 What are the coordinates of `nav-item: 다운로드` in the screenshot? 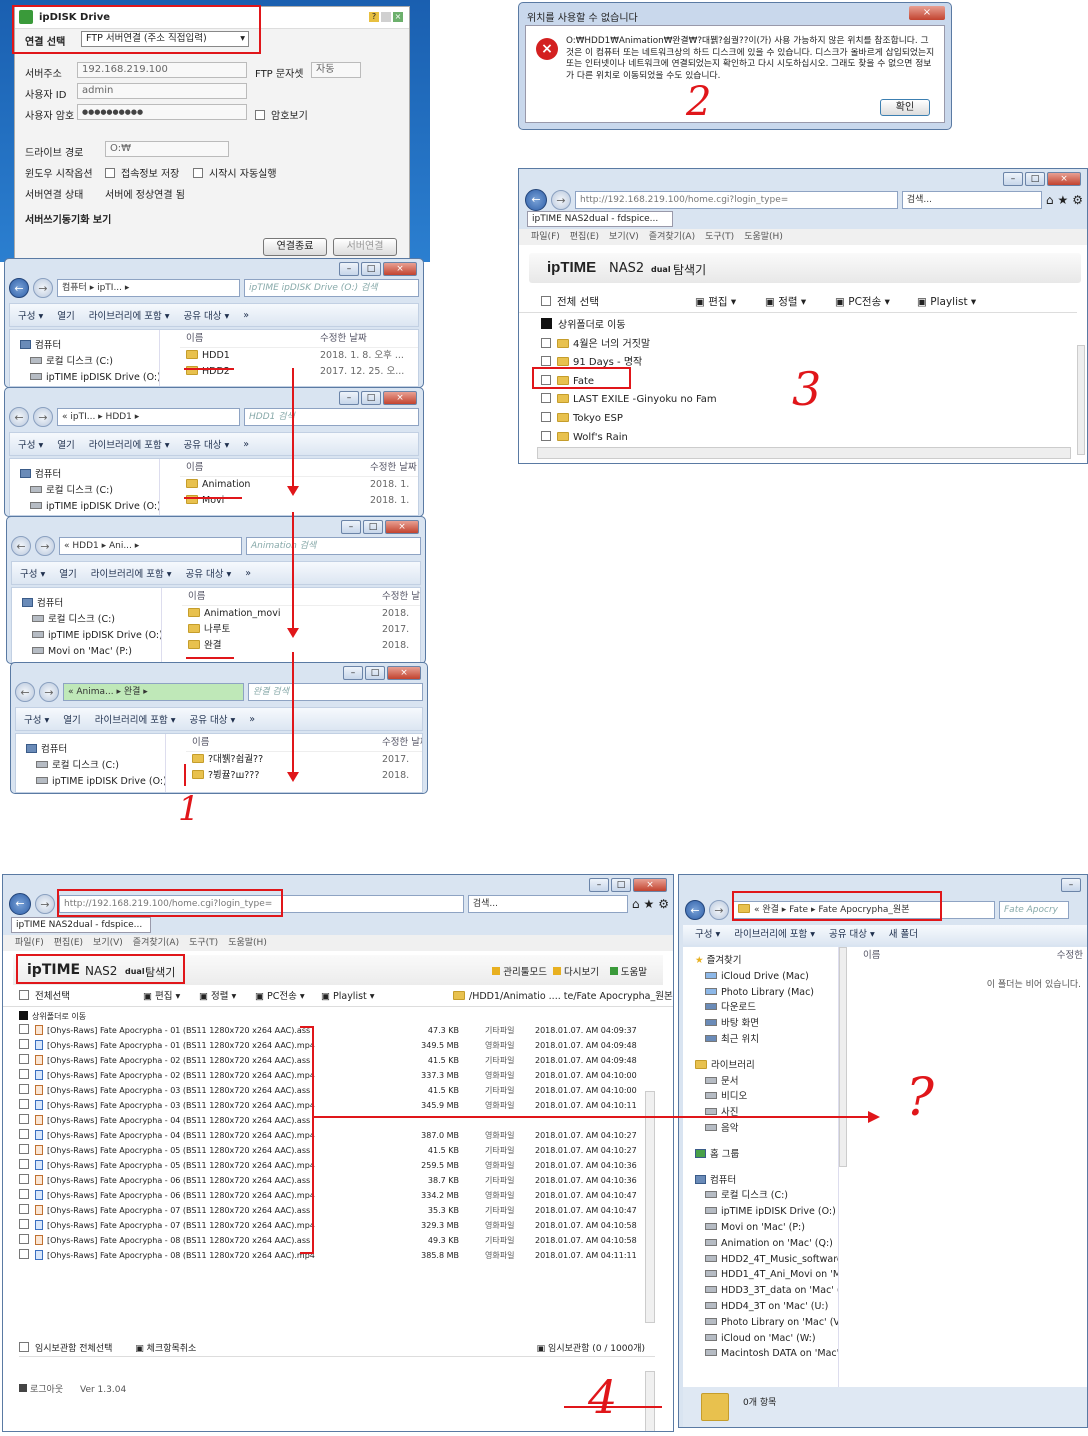 It's located at (766, 1008).